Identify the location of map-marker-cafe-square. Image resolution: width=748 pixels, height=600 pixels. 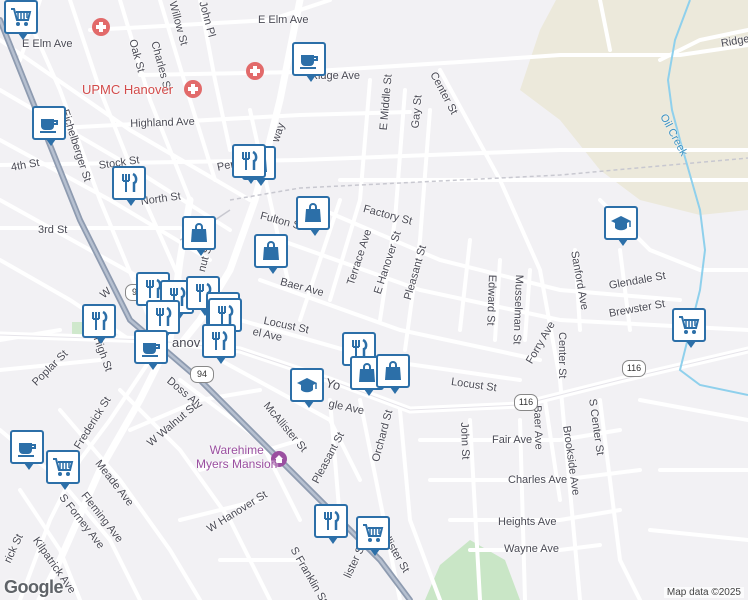
(151, 350).